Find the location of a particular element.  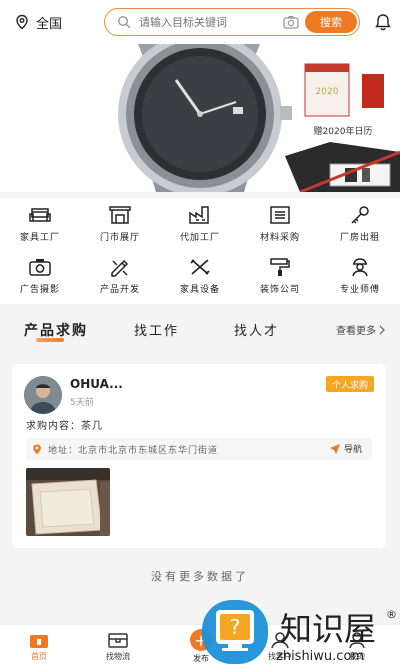

navigation-arrow-icon is located at coordinates (334, 448).